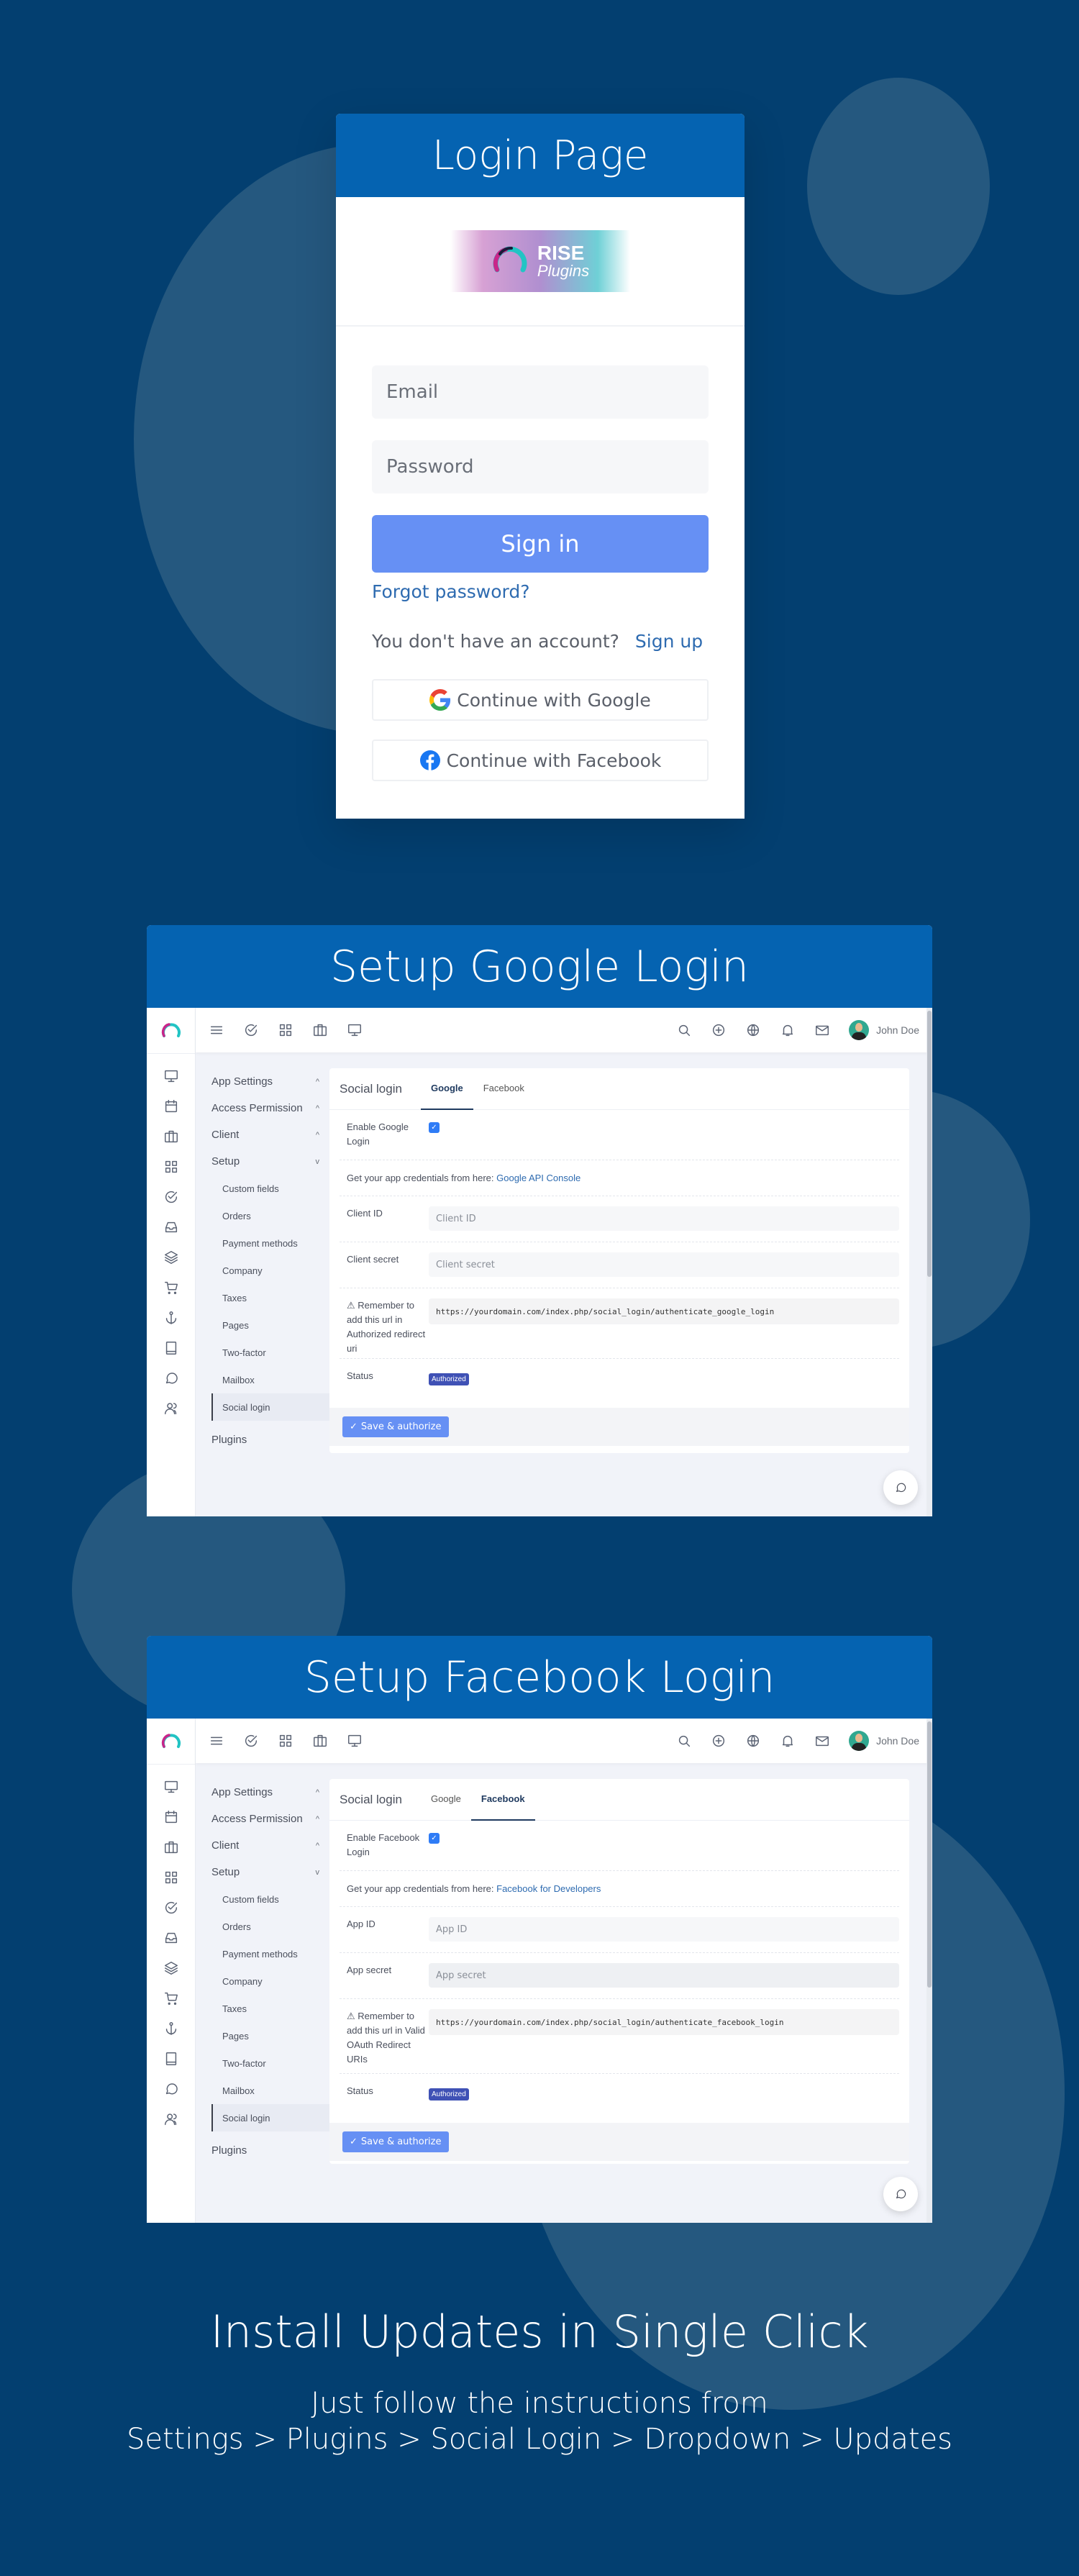 The height and width of the screenshot is (2576, 1079). What do you see at coordinates (664, 1264) in the screenshot?
I see `client-secret-input` at bounding box center [664, 1264].